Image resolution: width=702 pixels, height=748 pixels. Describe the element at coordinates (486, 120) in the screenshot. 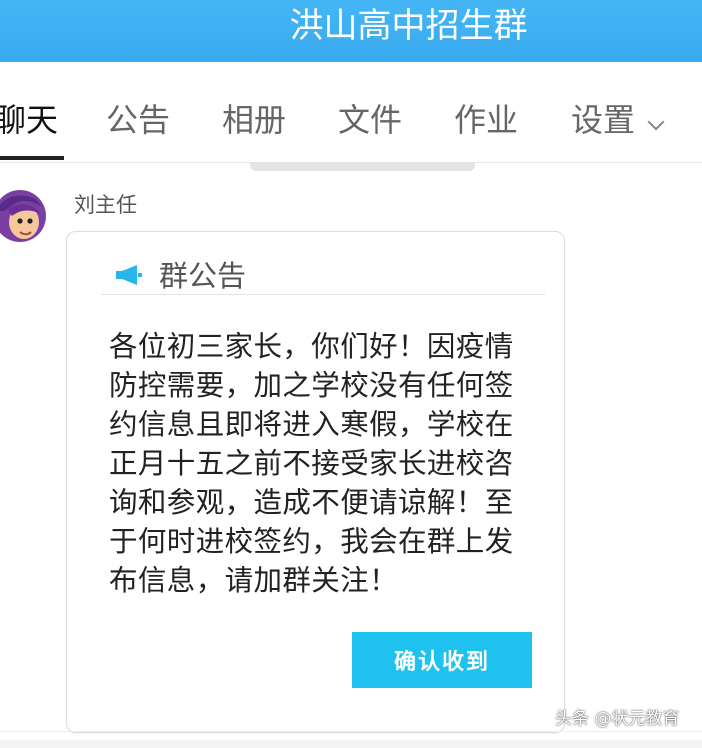

I see `tab-homework: 作业` at that location.